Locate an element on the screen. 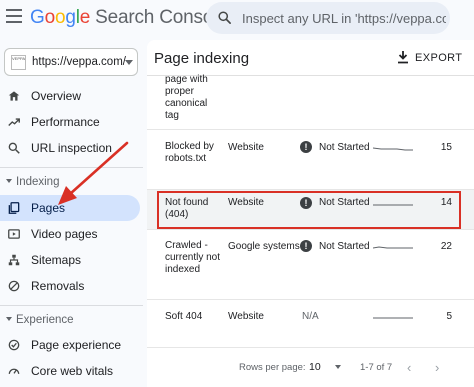 This screenshot has height=387, width=474. validation-cell: N/A is located at coordinates (310, 316).